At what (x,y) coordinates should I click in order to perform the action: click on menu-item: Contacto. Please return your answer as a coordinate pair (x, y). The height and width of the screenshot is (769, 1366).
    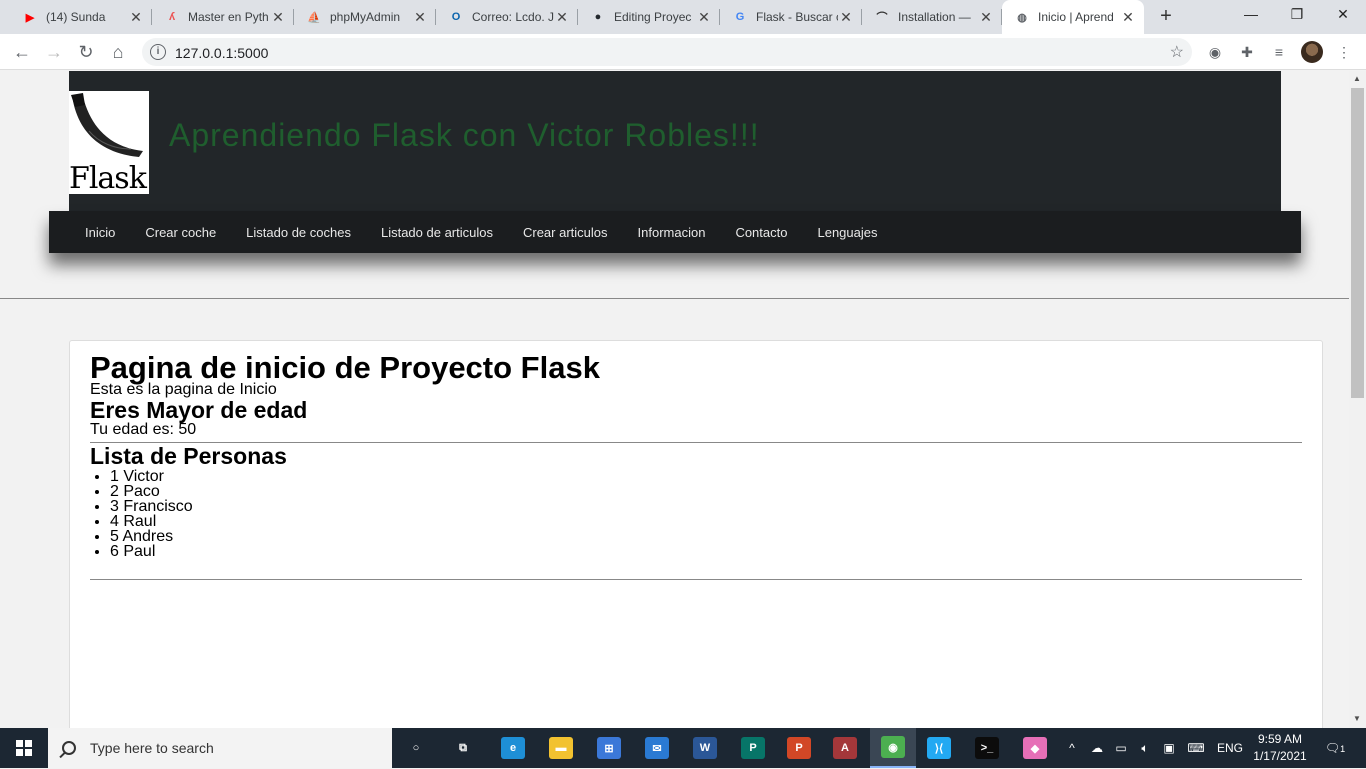
    Looking at the image, I should click on (761, 232).